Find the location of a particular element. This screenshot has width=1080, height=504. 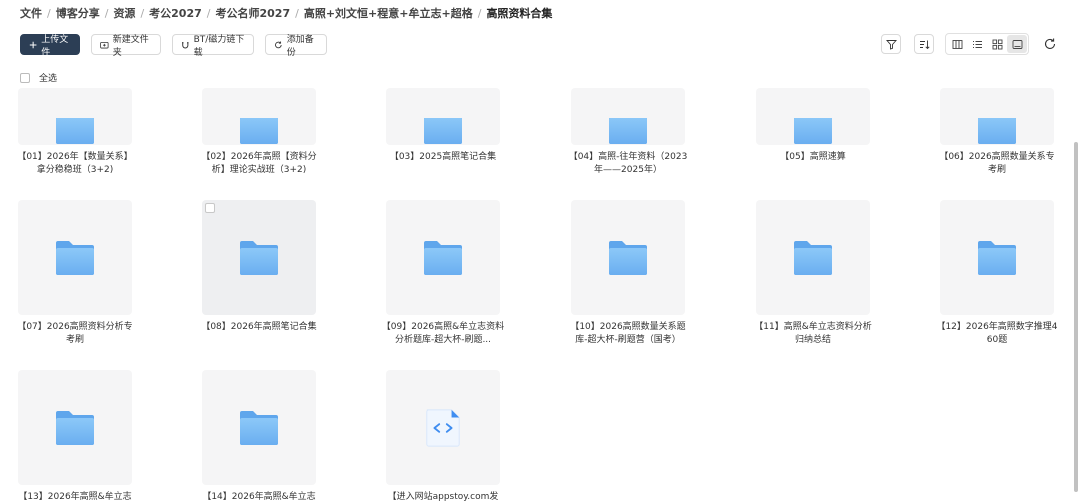

item-name: 【08】2026年高照笔记合集 is located at coordinates (259, 327).